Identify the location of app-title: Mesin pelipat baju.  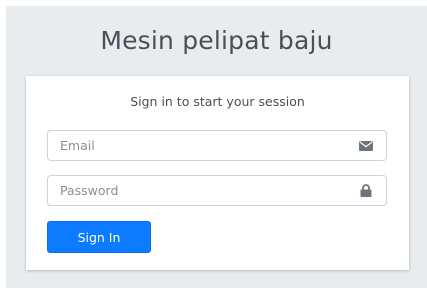
(216, 40).